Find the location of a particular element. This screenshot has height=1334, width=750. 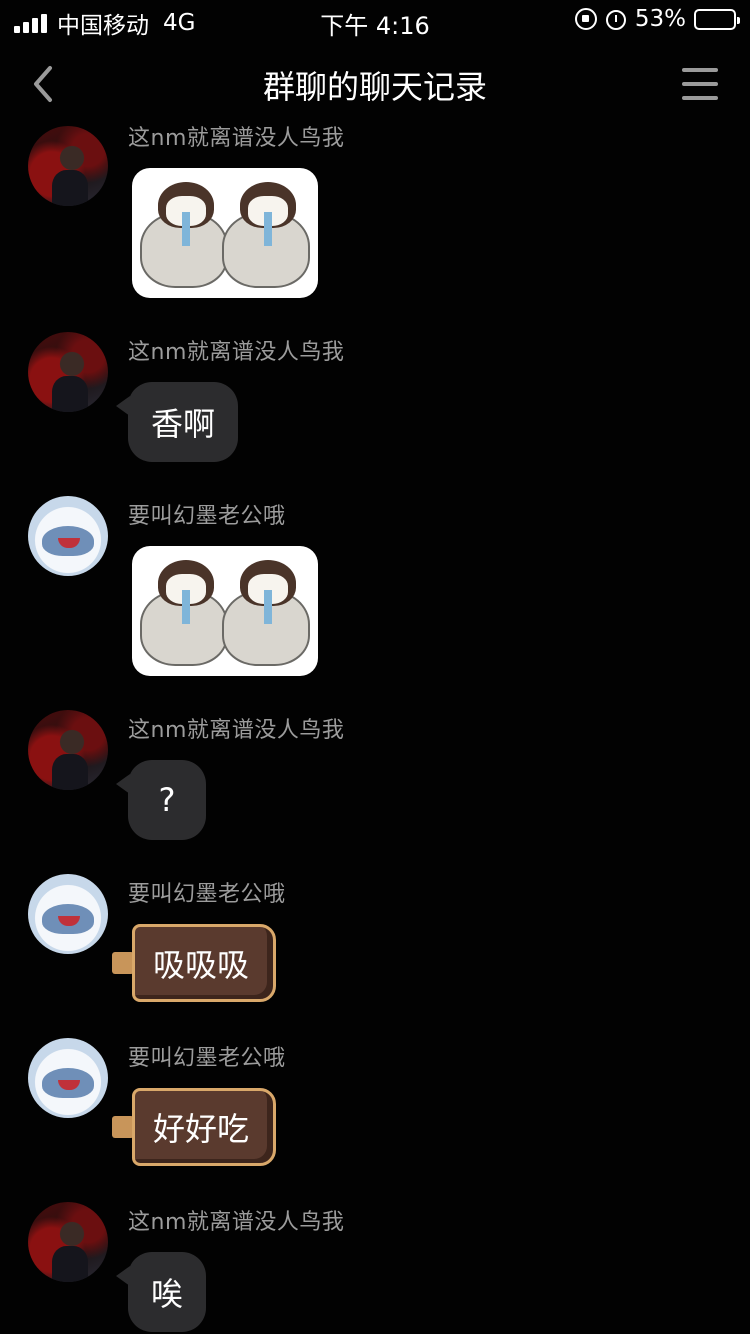

battery-icon is located at coordinates (717, 19).